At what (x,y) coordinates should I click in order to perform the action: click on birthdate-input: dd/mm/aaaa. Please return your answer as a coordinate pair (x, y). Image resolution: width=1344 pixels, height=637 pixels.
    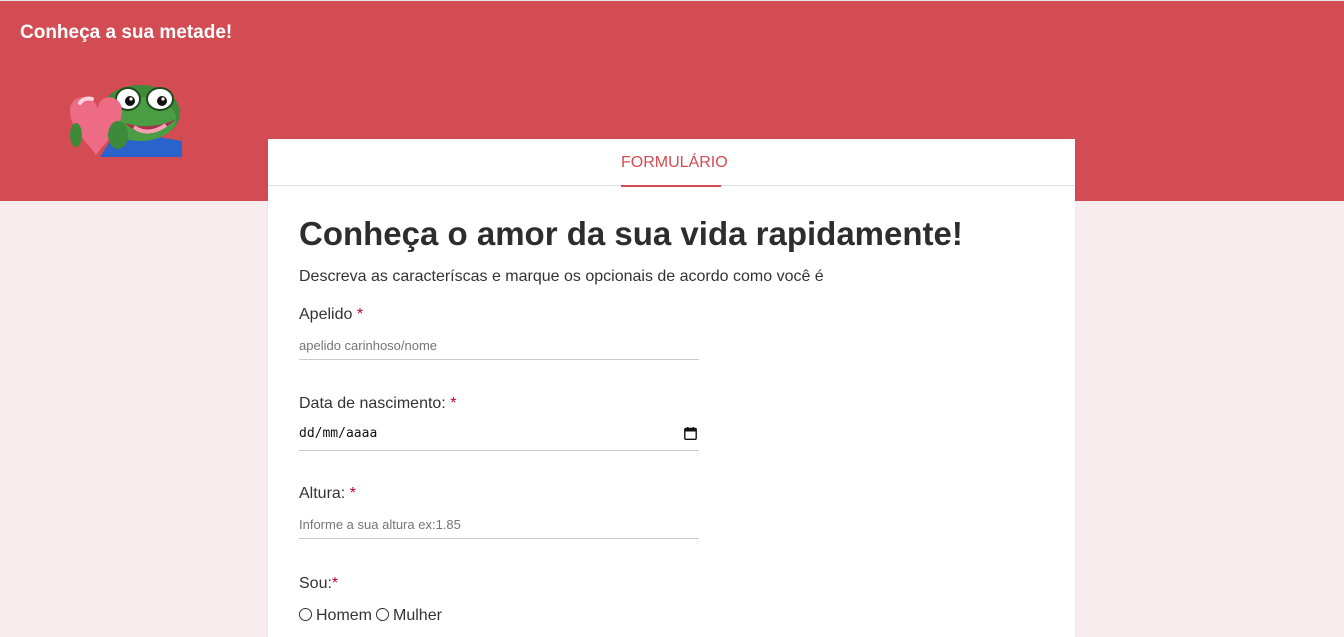
    Looking at the image, I should click on (499, 436).